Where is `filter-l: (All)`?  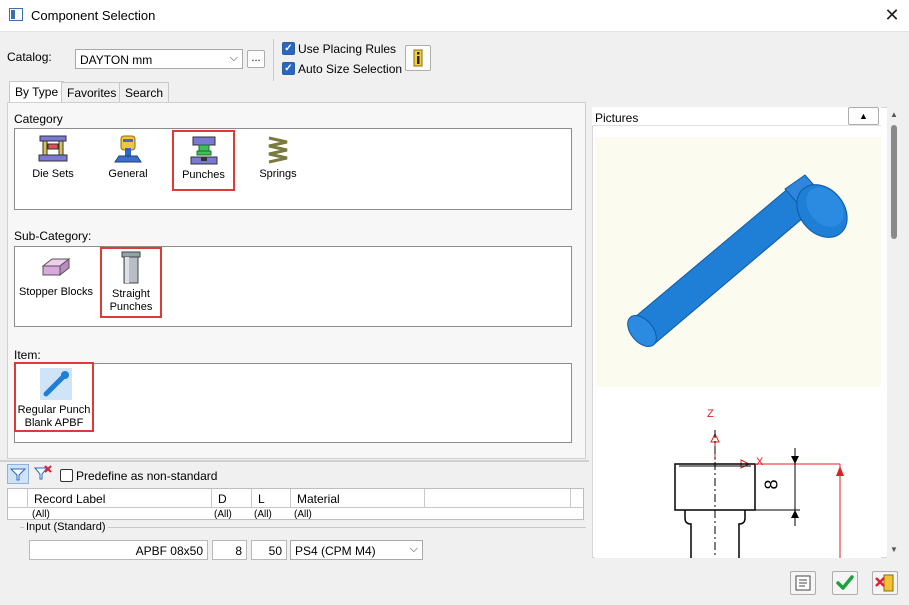
filter-l: (All) is located at coordinates (263, 514).